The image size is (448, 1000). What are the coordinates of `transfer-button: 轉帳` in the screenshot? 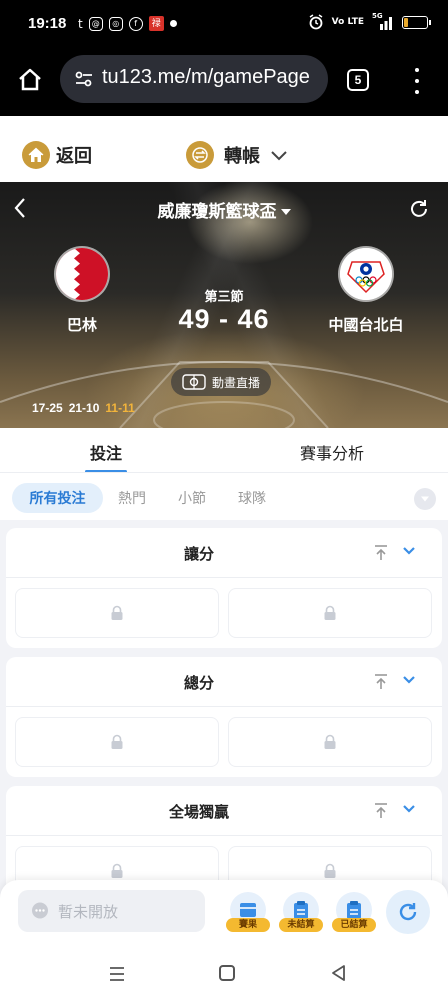 It's located at (237, 155).